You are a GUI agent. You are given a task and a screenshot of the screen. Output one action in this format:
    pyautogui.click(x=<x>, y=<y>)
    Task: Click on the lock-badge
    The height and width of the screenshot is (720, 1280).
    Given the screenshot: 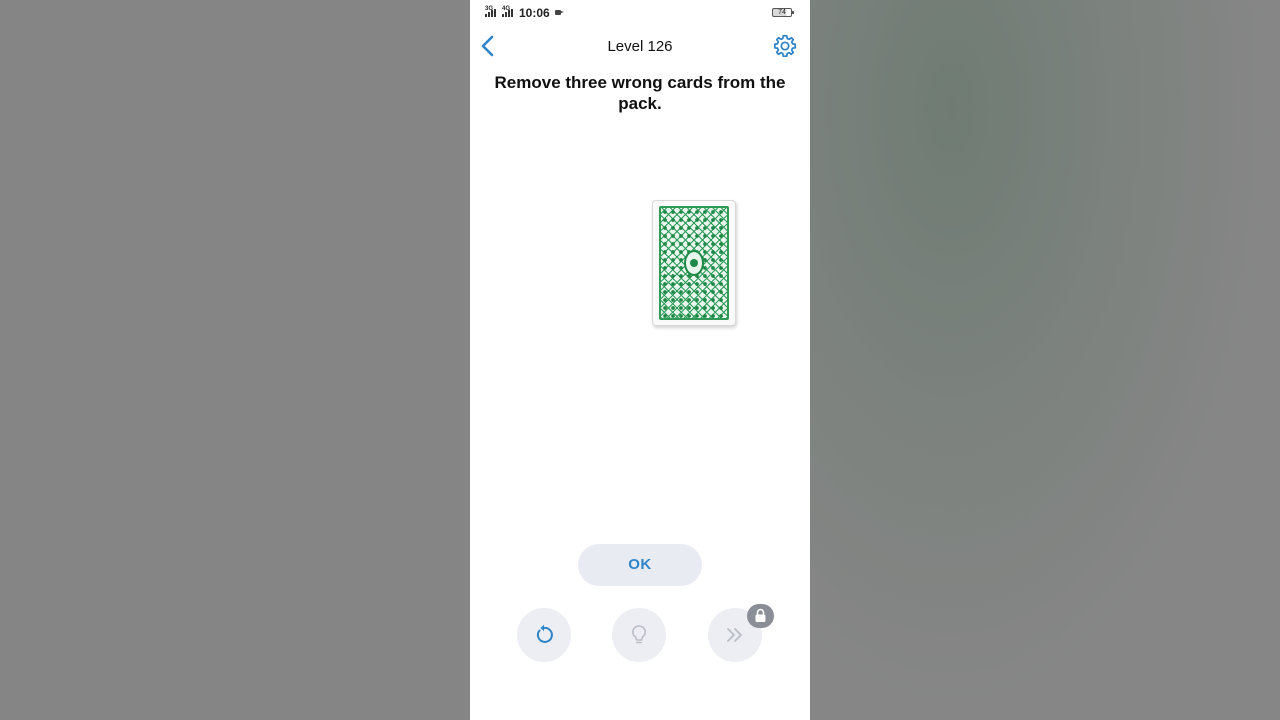 What is the action you would take?
    pyautogui.click(x=760, y=616)
    